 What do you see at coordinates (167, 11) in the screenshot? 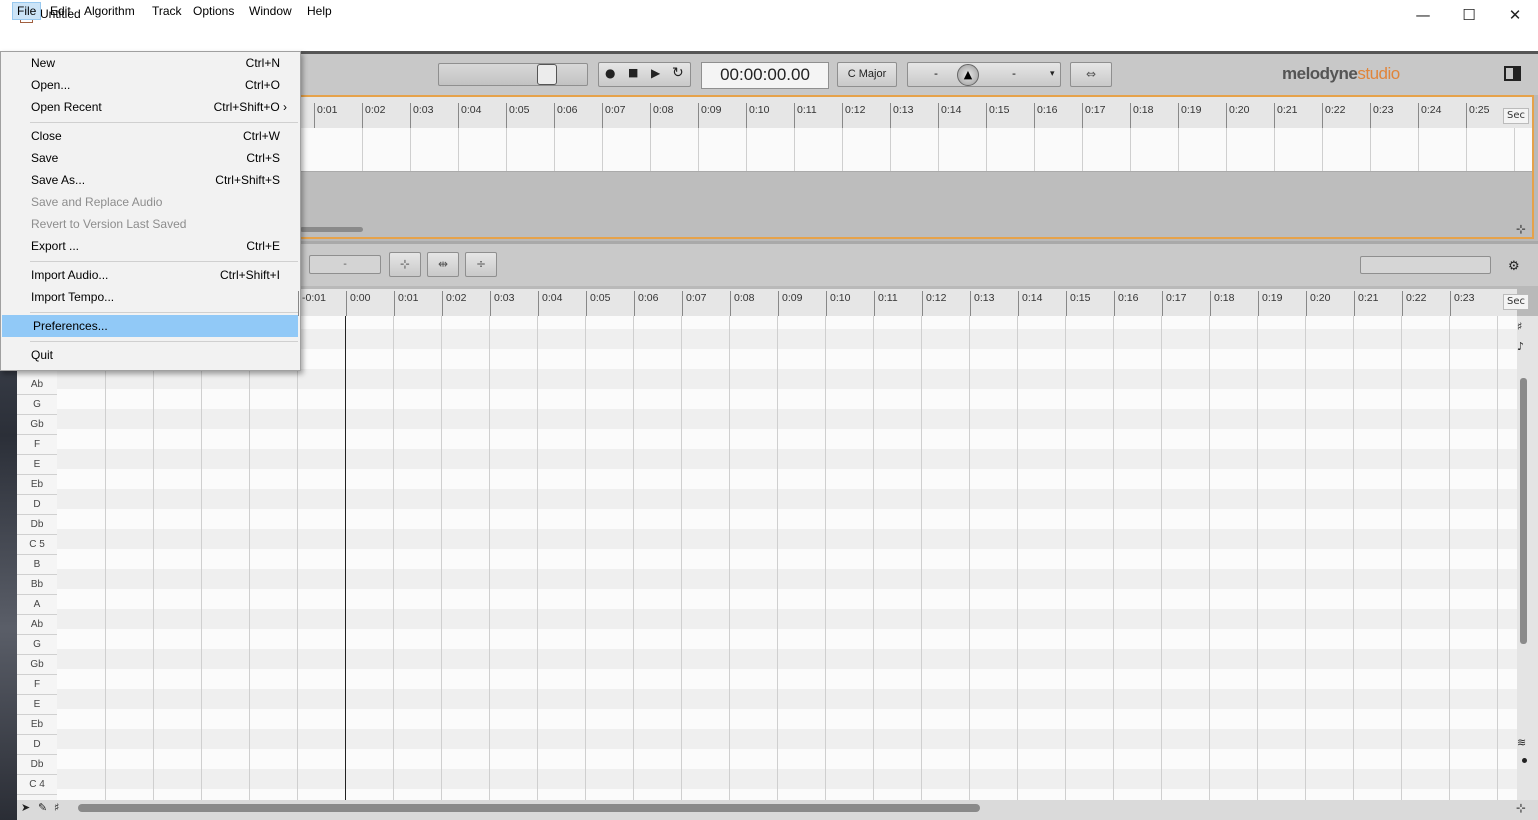
I see `menu-track: Track` at bounding box center [167, 11].